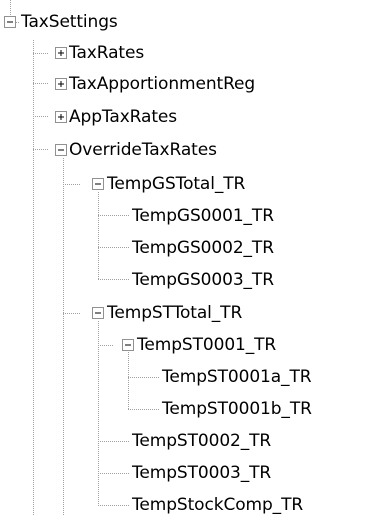 The height and width of the screenshot is (517, 372). I want to click on tree-node-taxapportionmentreg: TaxApportionmentReg, so click(162, 84).